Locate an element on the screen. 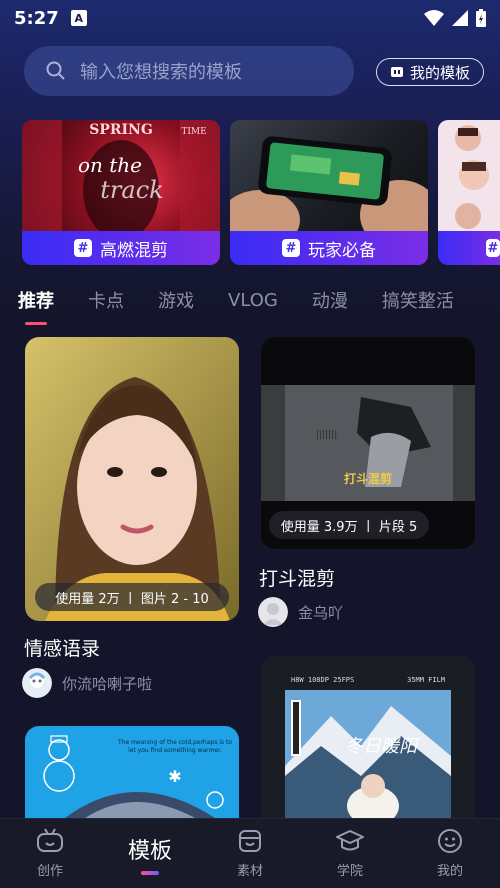  status-time: 5:27 is located at coordinates (36, 18).